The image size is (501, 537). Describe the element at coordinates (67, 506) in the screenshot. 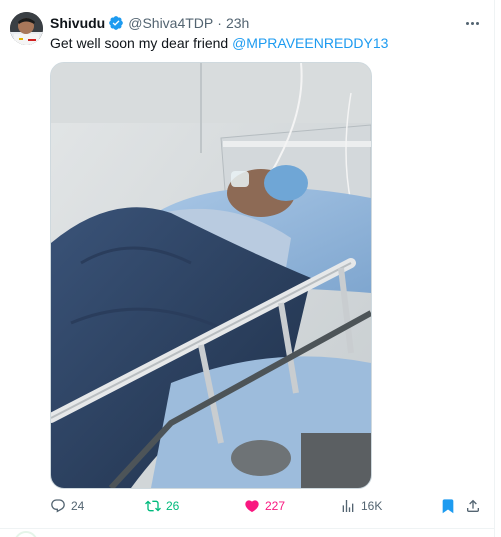

I see `reply-button: 24` at that location.